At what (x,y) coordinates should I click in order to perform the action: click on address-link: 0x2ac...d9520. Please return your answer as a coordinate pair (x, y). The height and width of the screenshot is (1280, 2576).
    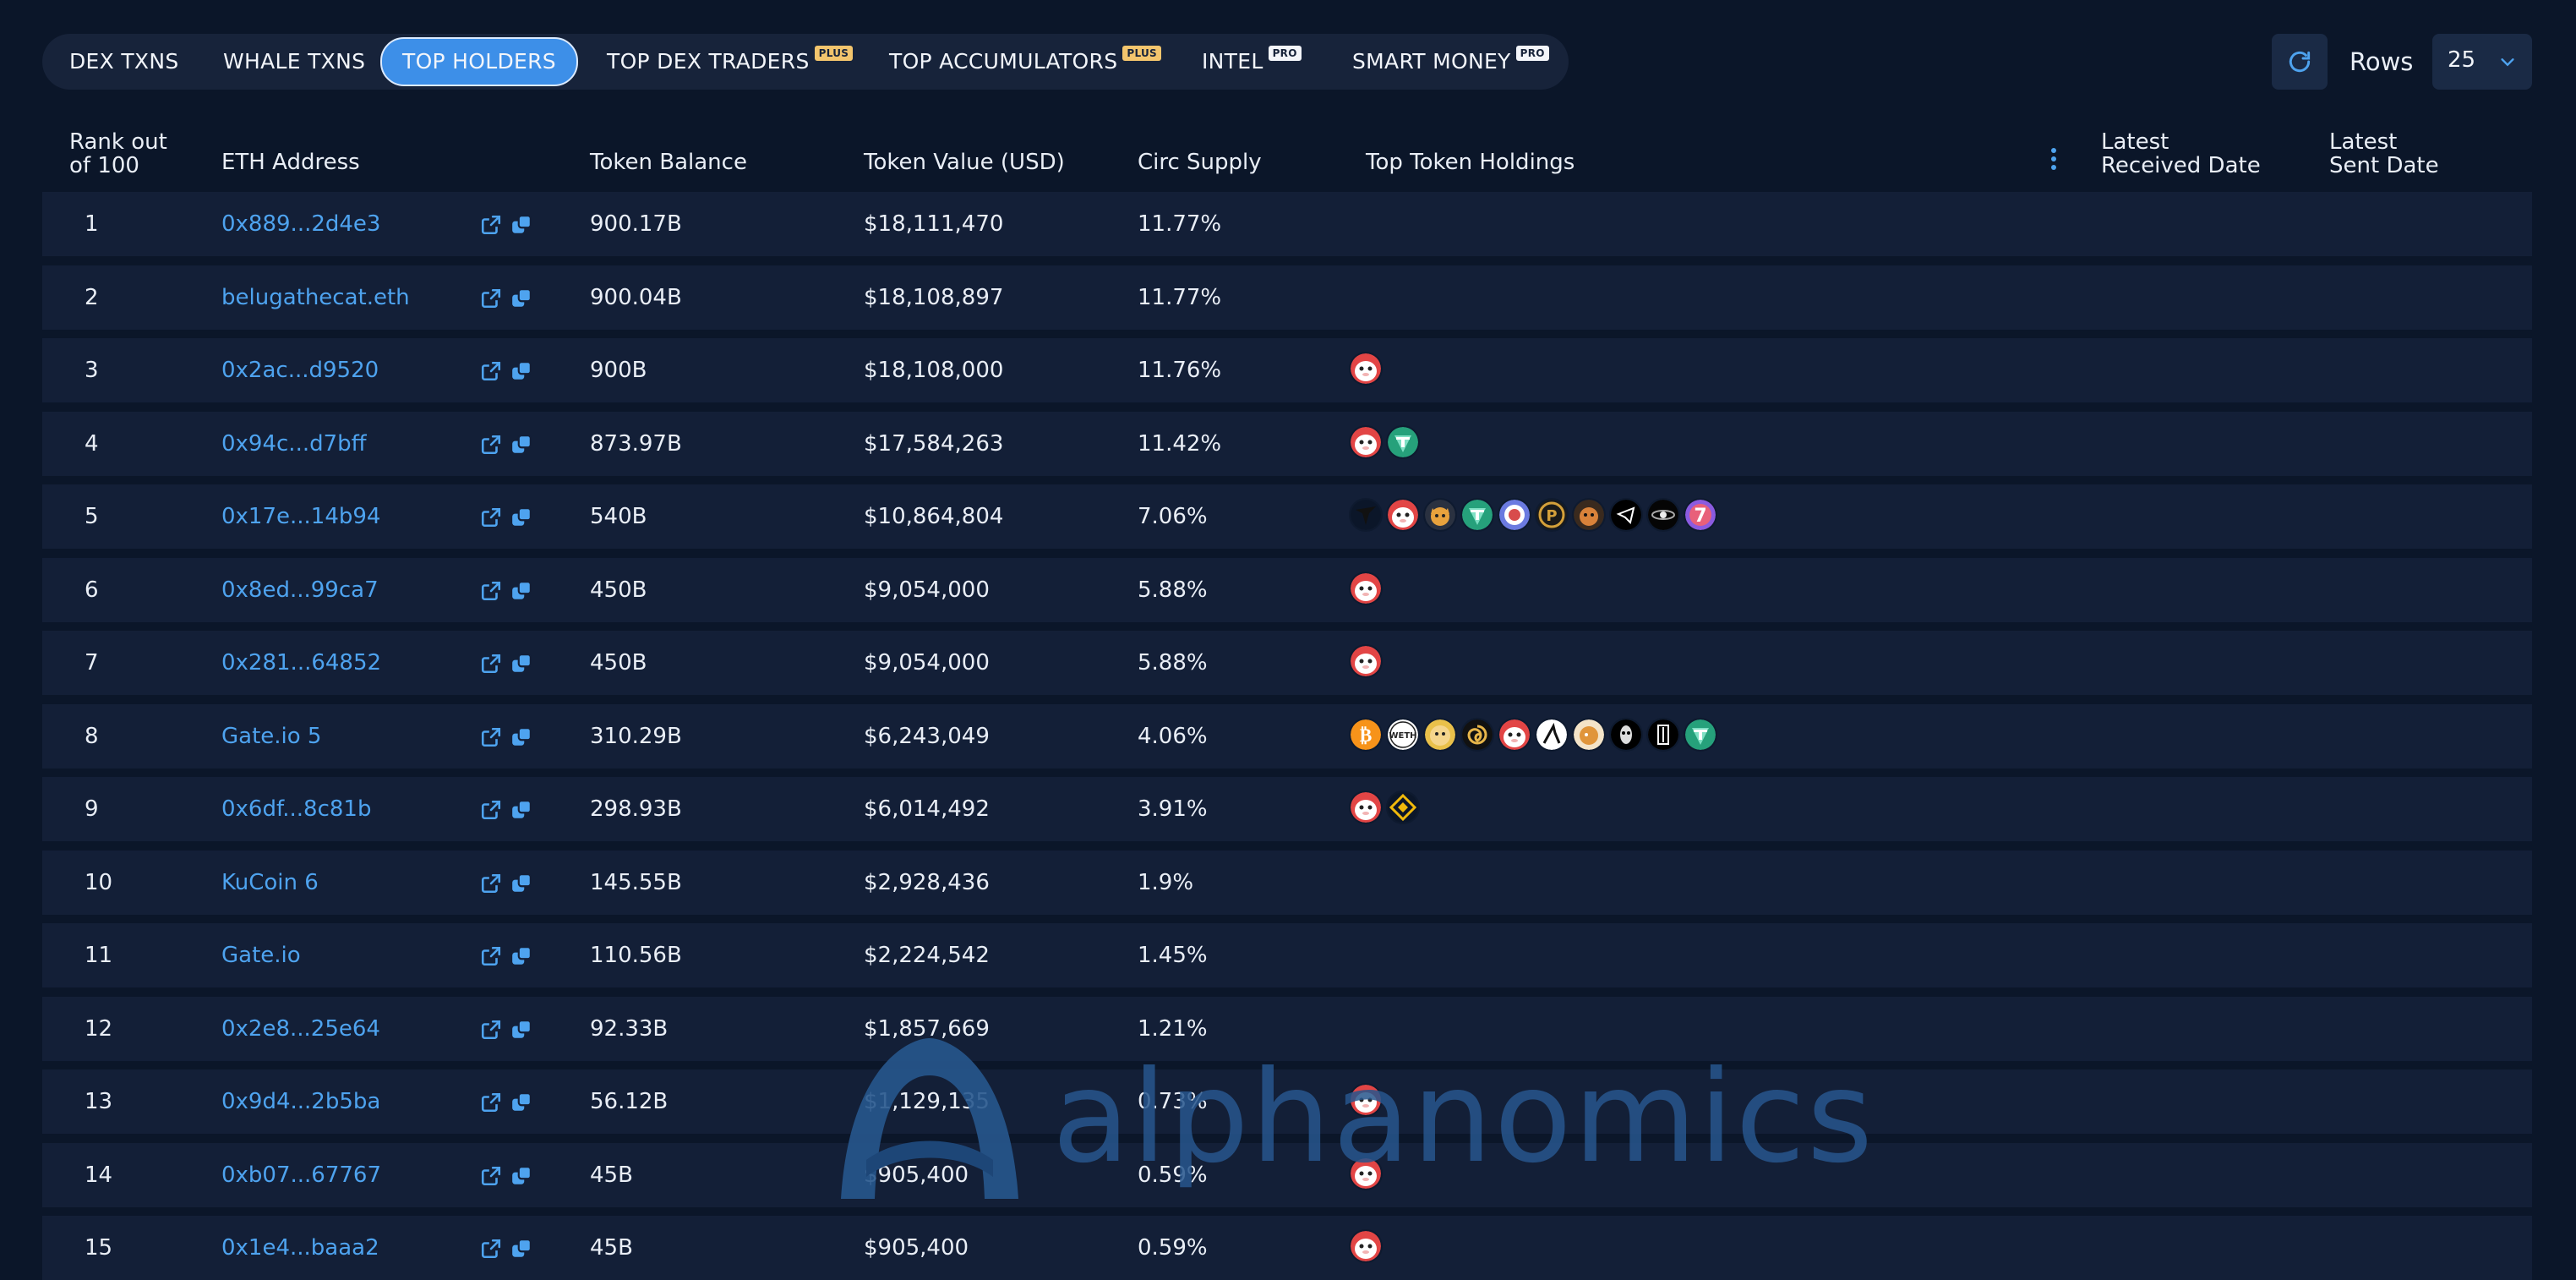
    Looking at the image, I should click on (300, 370).